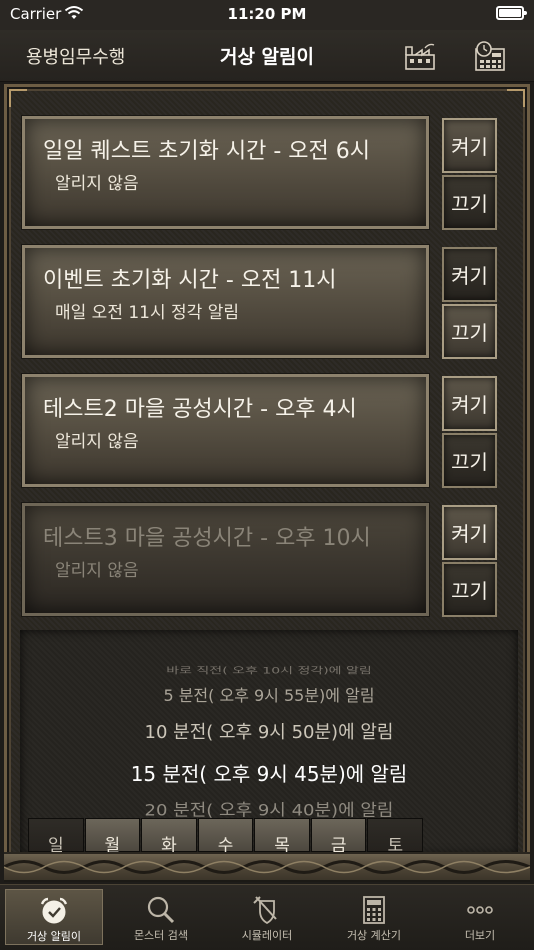  What do you see at coordinates (282, 837) in the screenshot?
I see `day-tab-thu: 목` at bounding box center [282, 837].